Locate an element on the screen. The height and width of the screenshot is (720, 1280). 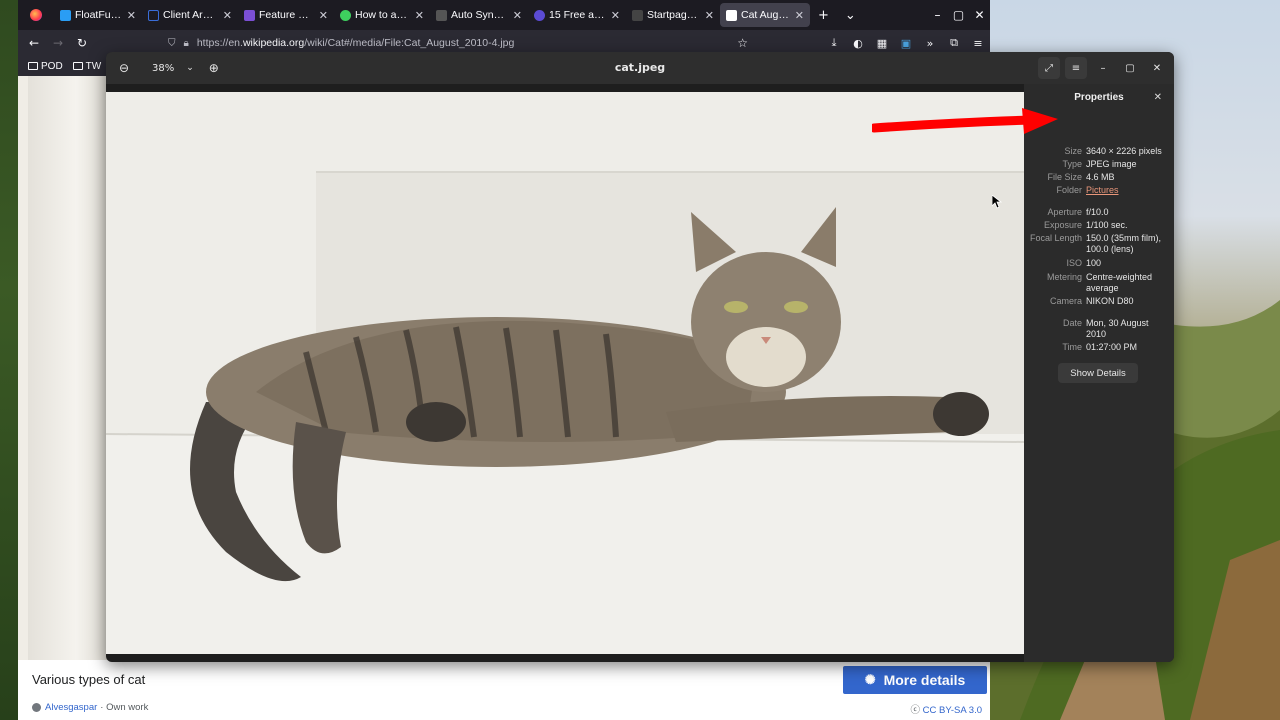
play-icon is located at coordinates (345, 15).